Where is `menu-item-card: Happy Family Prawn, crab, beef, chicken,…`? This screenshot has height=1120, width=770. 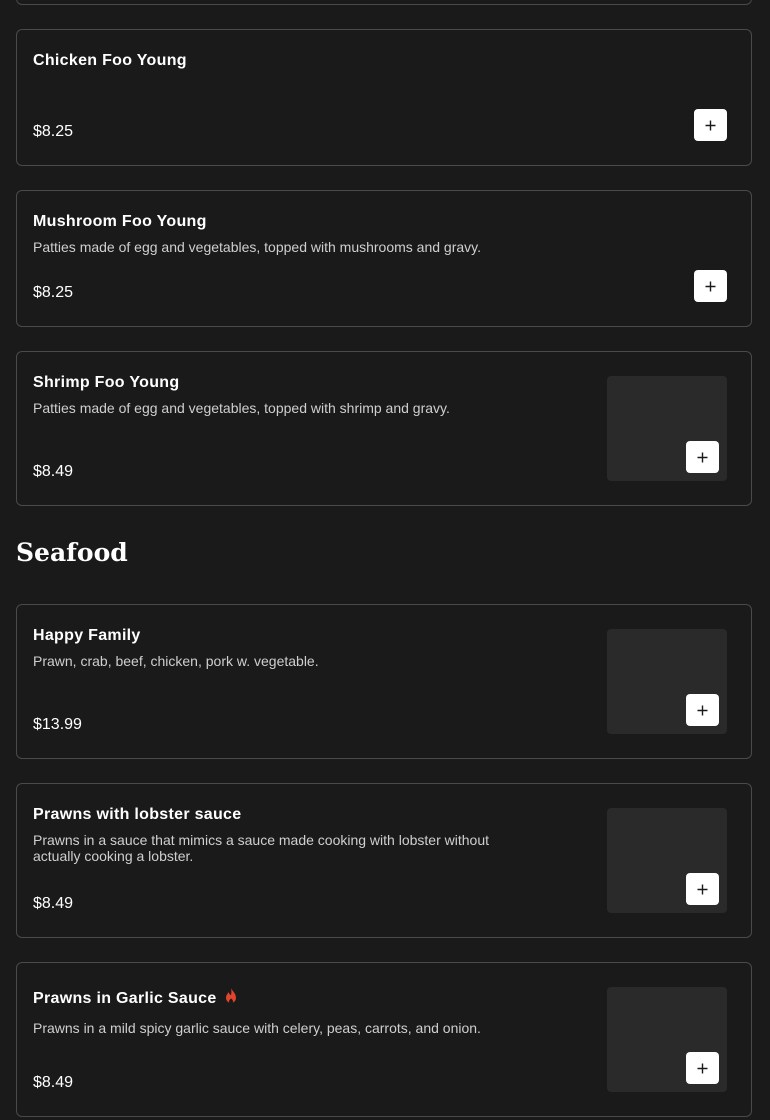 menu-item-card: Happy Family Prawn, crab, beef, chicken,… is located at coordinates (384, 681).